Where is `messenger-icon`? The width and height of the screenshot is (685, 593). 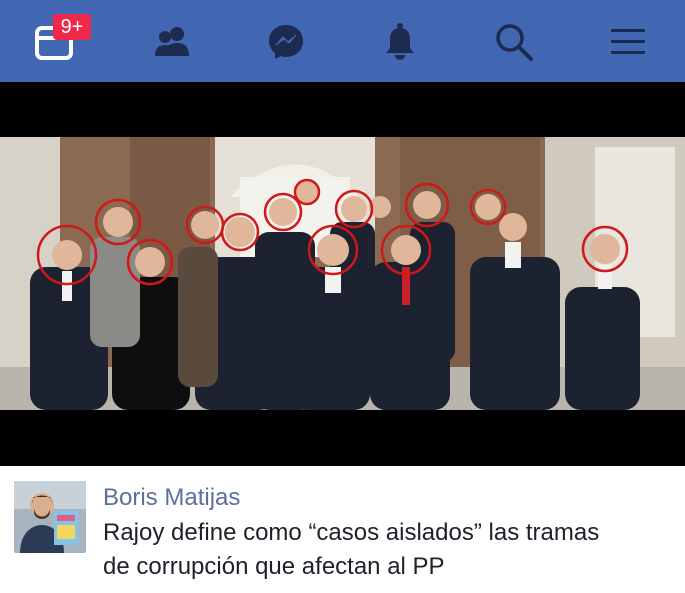
messenger-icon is located at coordinates (286, 42).